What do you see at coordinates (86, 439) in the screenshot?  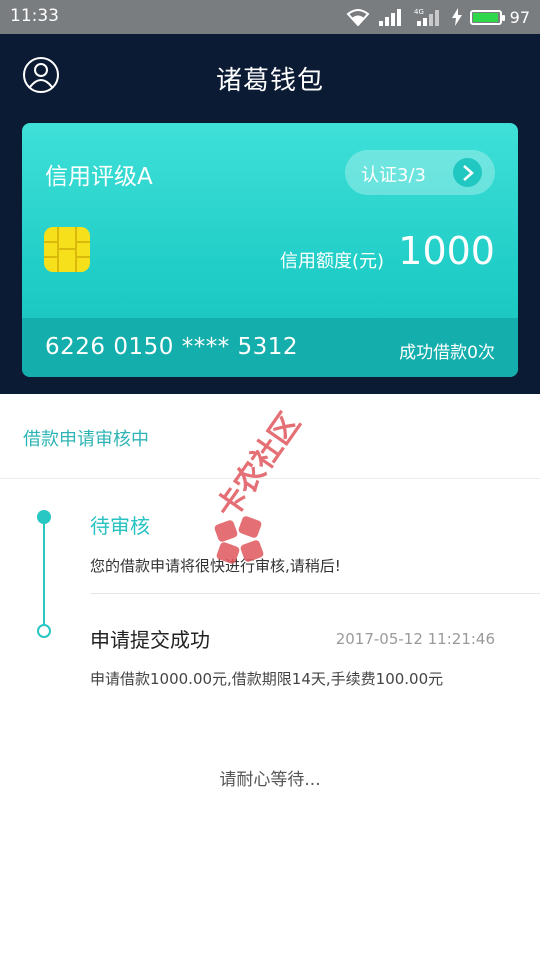 I see `loan-status-title: 借款申请审核中` at bounding box center [86, 439].